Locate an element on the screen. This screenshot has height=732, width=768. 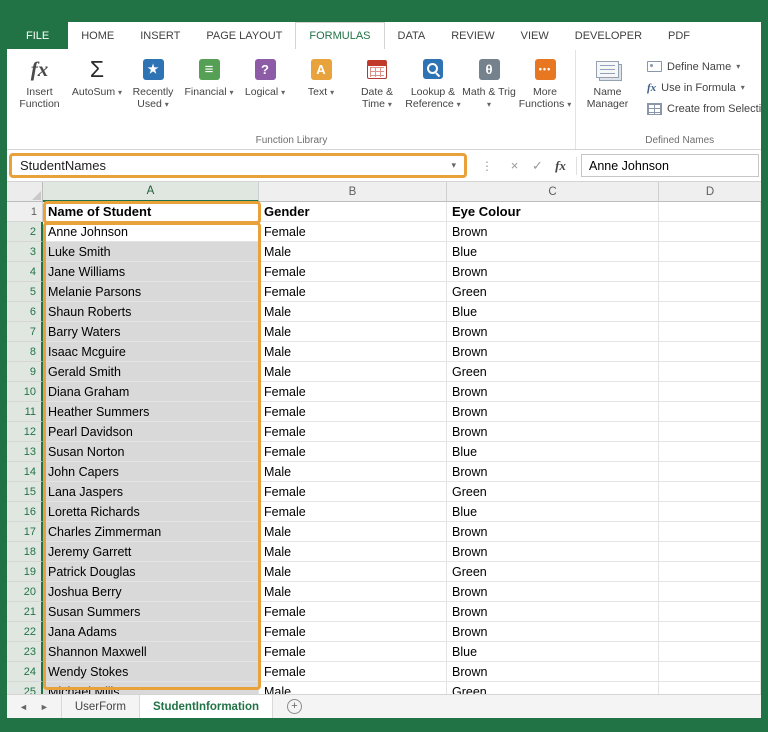
row-header-2: 2 is located at coordinates (25, 232).